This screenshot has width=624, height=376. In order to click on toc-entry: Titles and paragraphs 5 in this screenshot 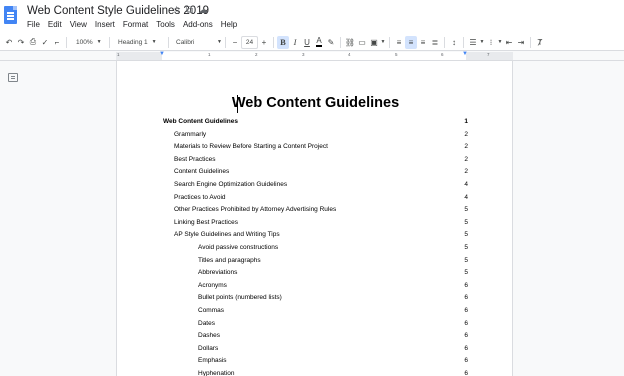, I will do `click(315, 263)`.